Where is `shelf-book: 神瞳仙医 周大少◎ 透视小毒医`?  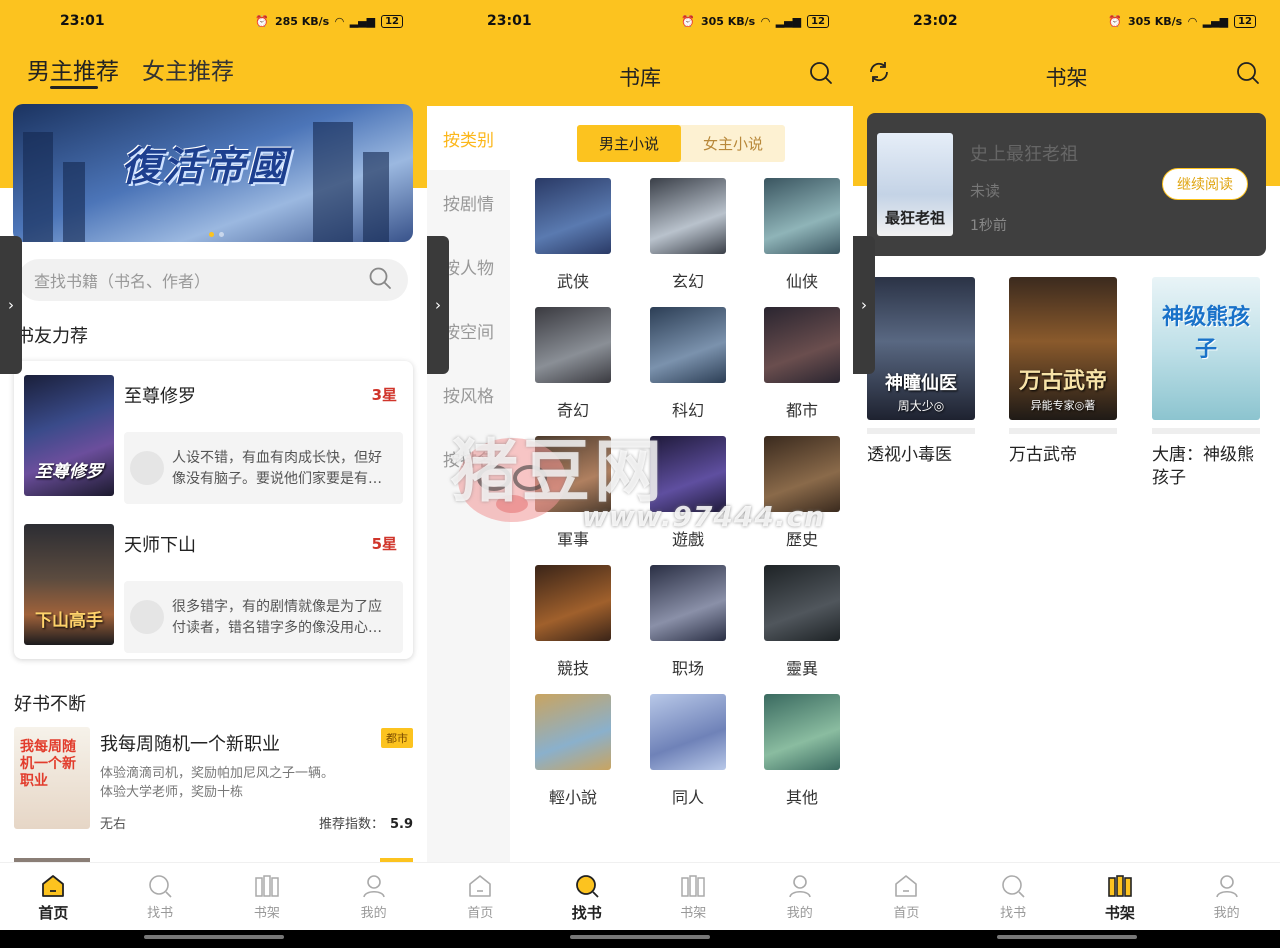
shelf-book: 神瞳仙医 周大少◎ 透视小毒医 is located at coordinates (921, 372).